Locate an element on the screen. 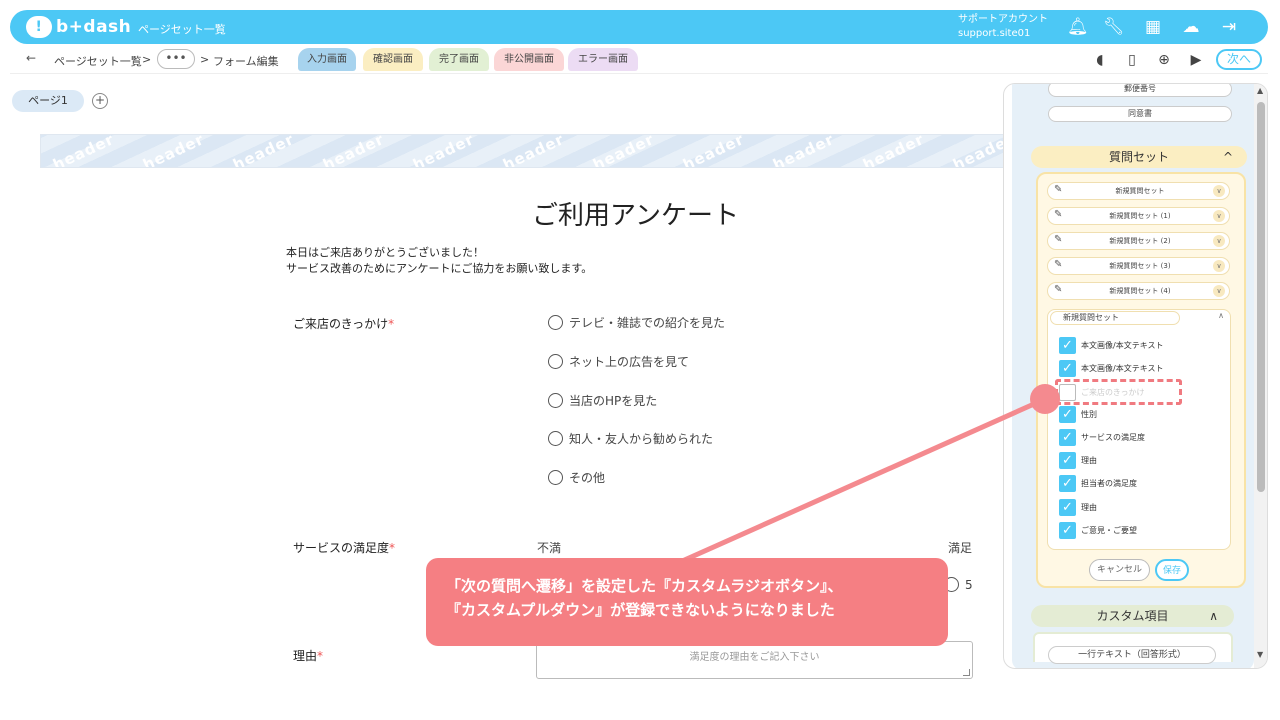 The width and height of the screenshot is (1280, 720). callout-line: 『カスタムプルダウン』が登録できないようになりました is located at coordinates (640, 610).